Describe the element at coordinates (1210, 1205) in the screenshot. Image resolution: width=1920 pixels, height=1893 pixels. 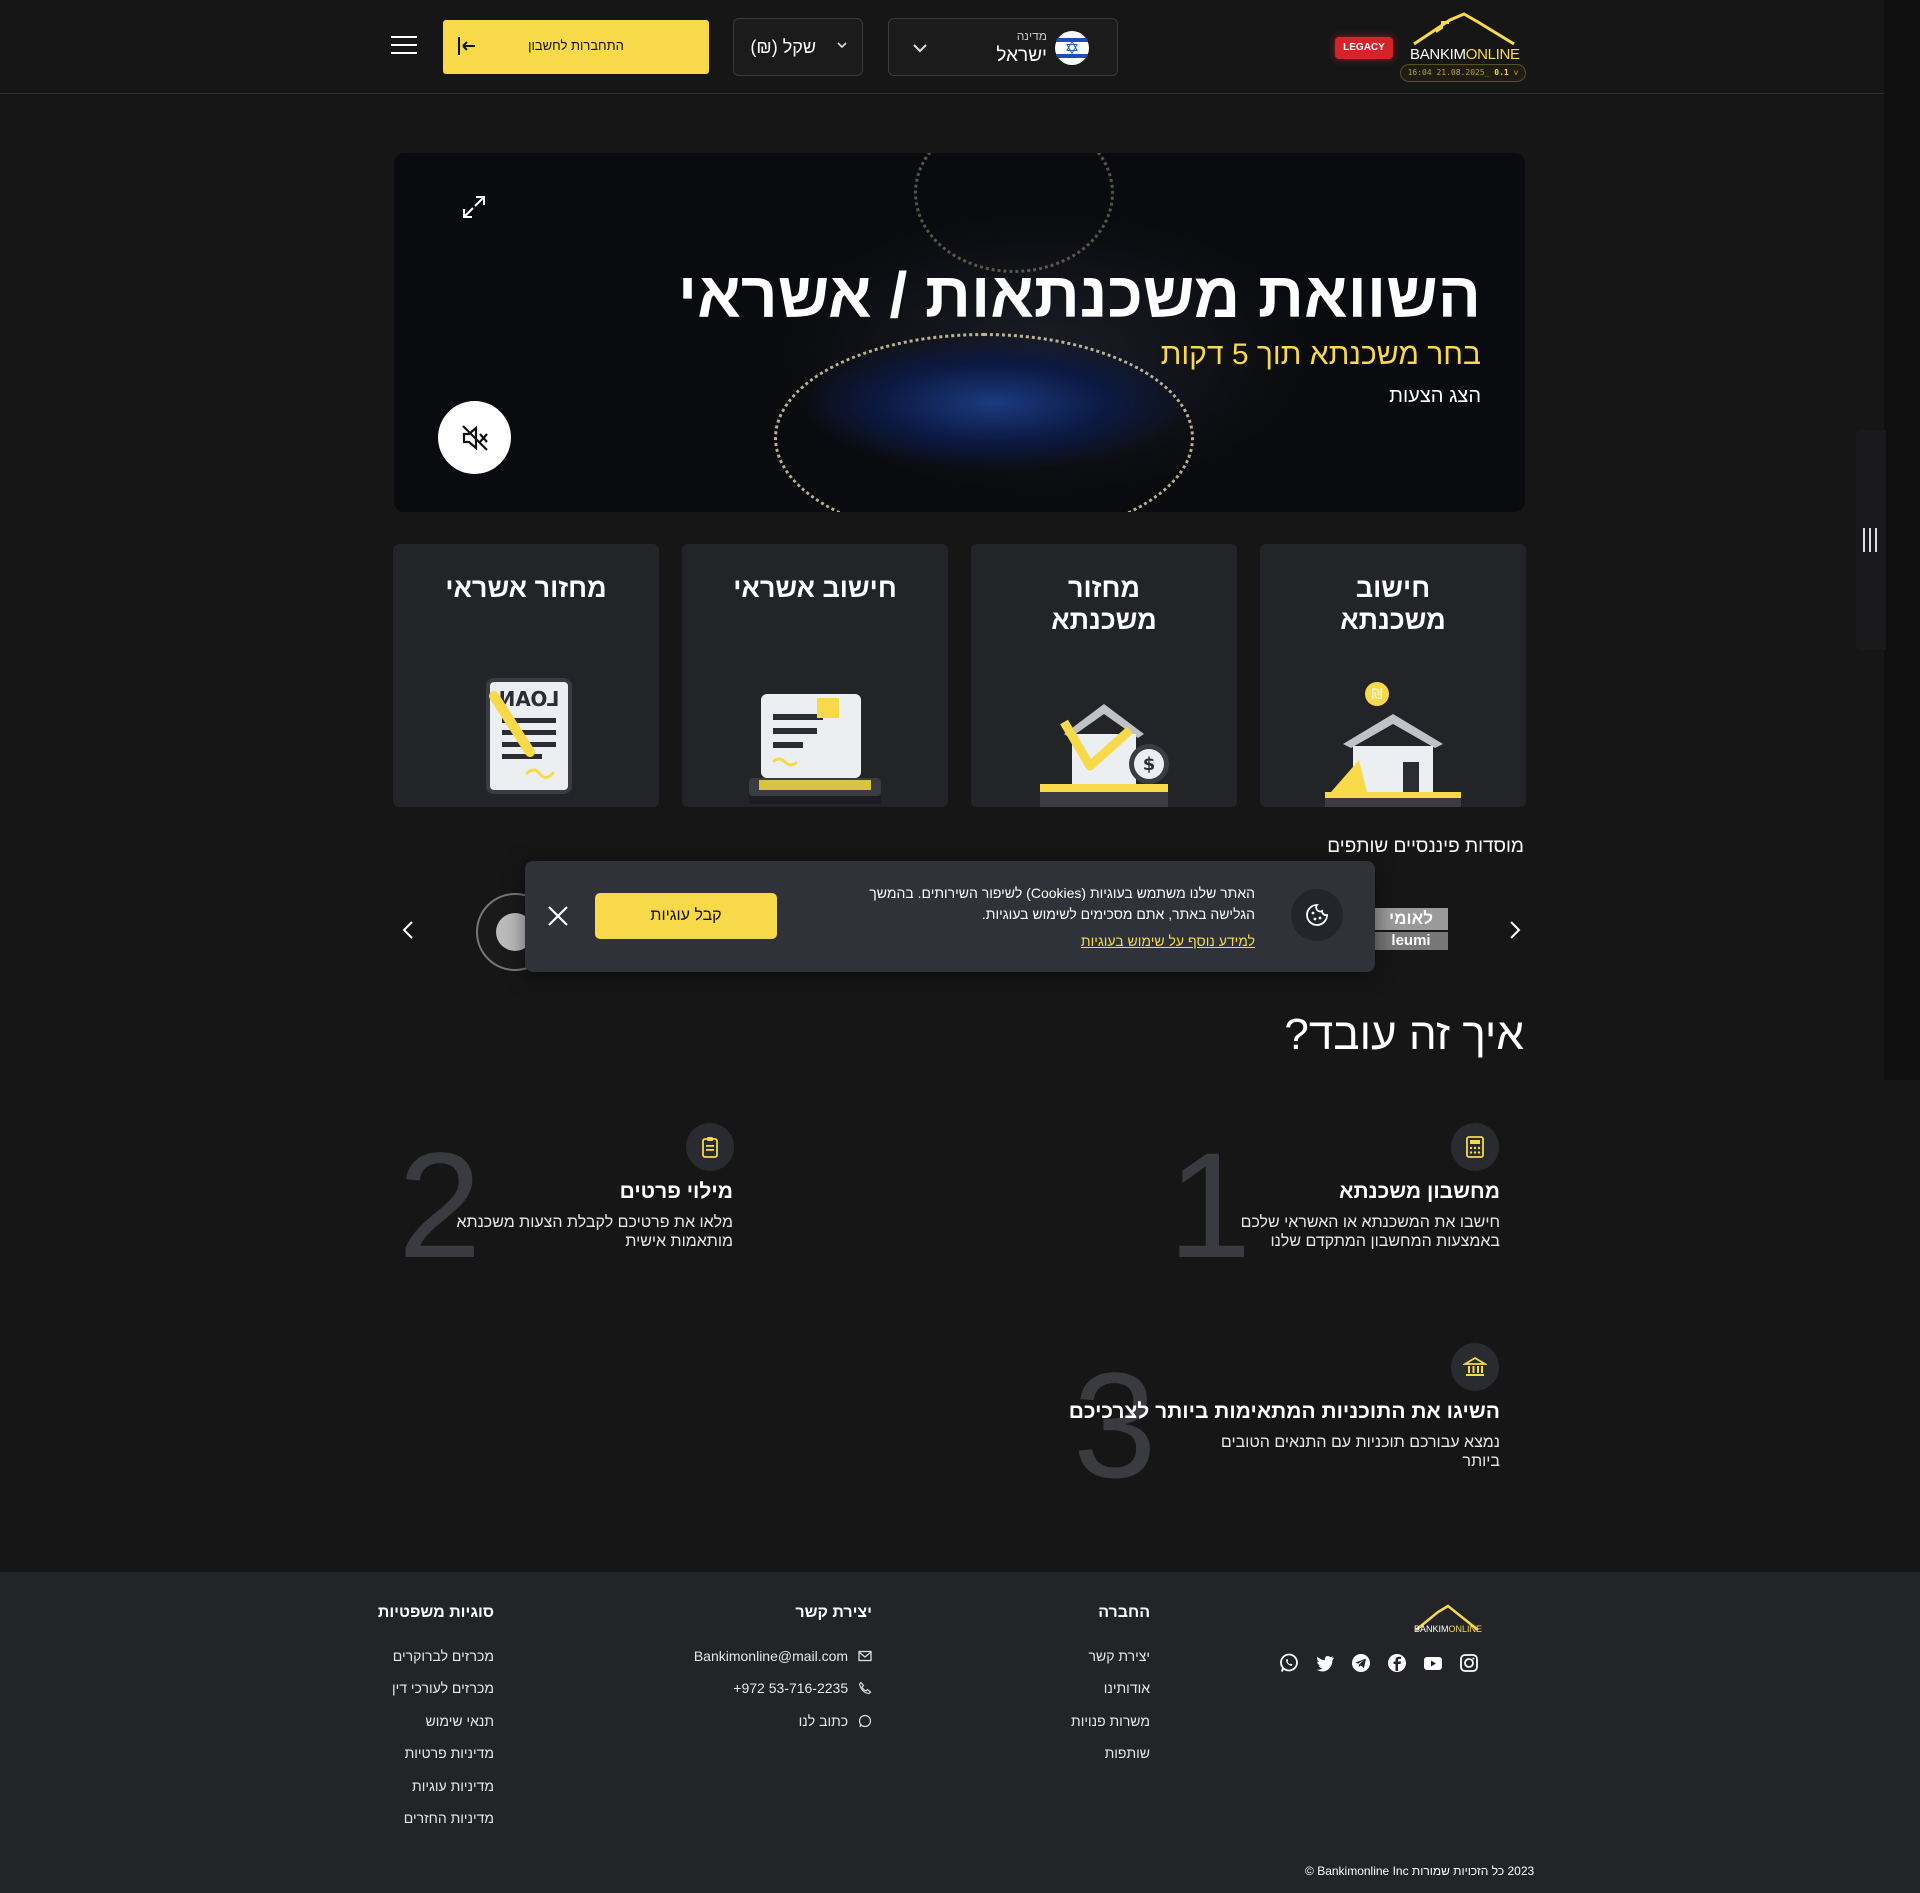
I see `step-number: 1` at that location.